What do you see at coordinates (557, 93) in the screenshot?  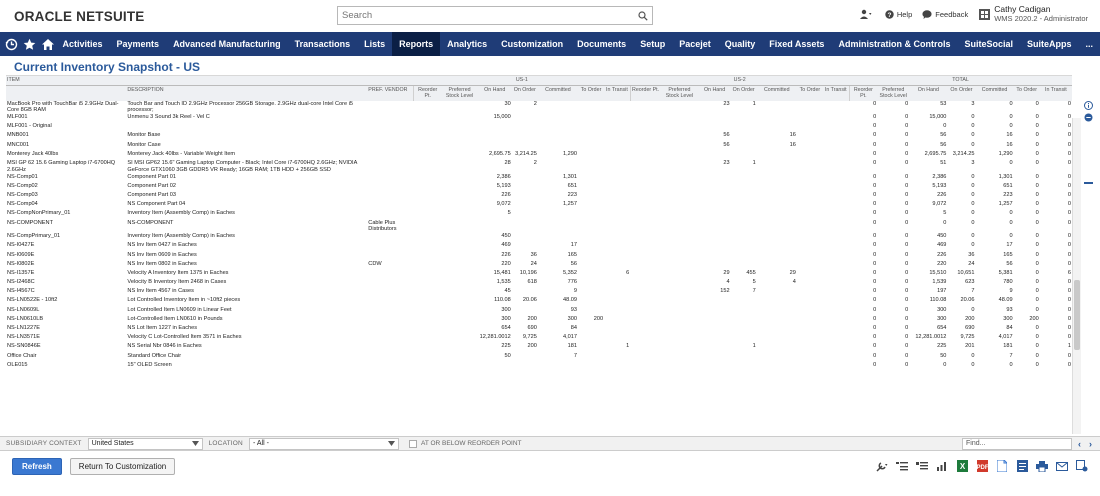 I see `us1-committed-header: Committed` at bounding box center [557, 93].